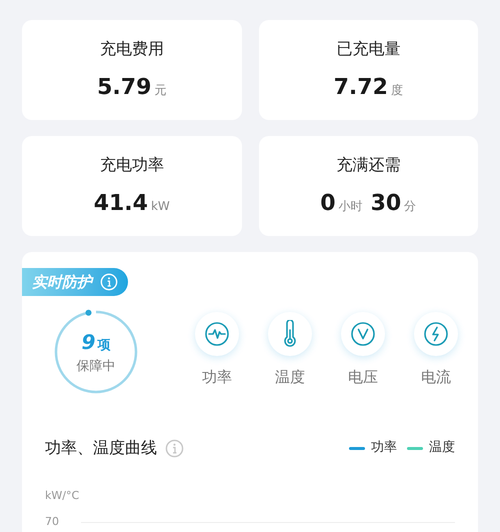 The height and width of the screenshot is (532, 500). Describe the element at coordinates (363, 334) in the screenshot. I see `voltage-icon` at that location.